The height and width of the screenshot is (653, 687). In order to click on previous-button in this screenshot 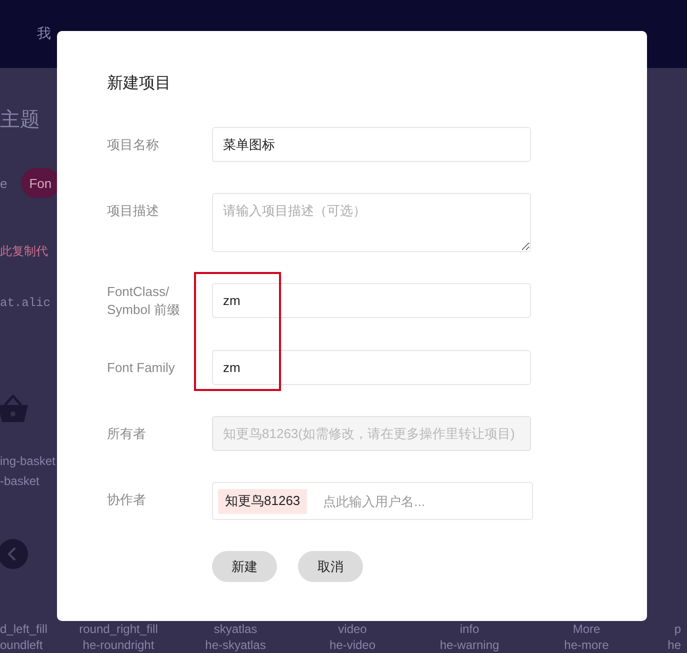, I will do `click(14, 554)`.